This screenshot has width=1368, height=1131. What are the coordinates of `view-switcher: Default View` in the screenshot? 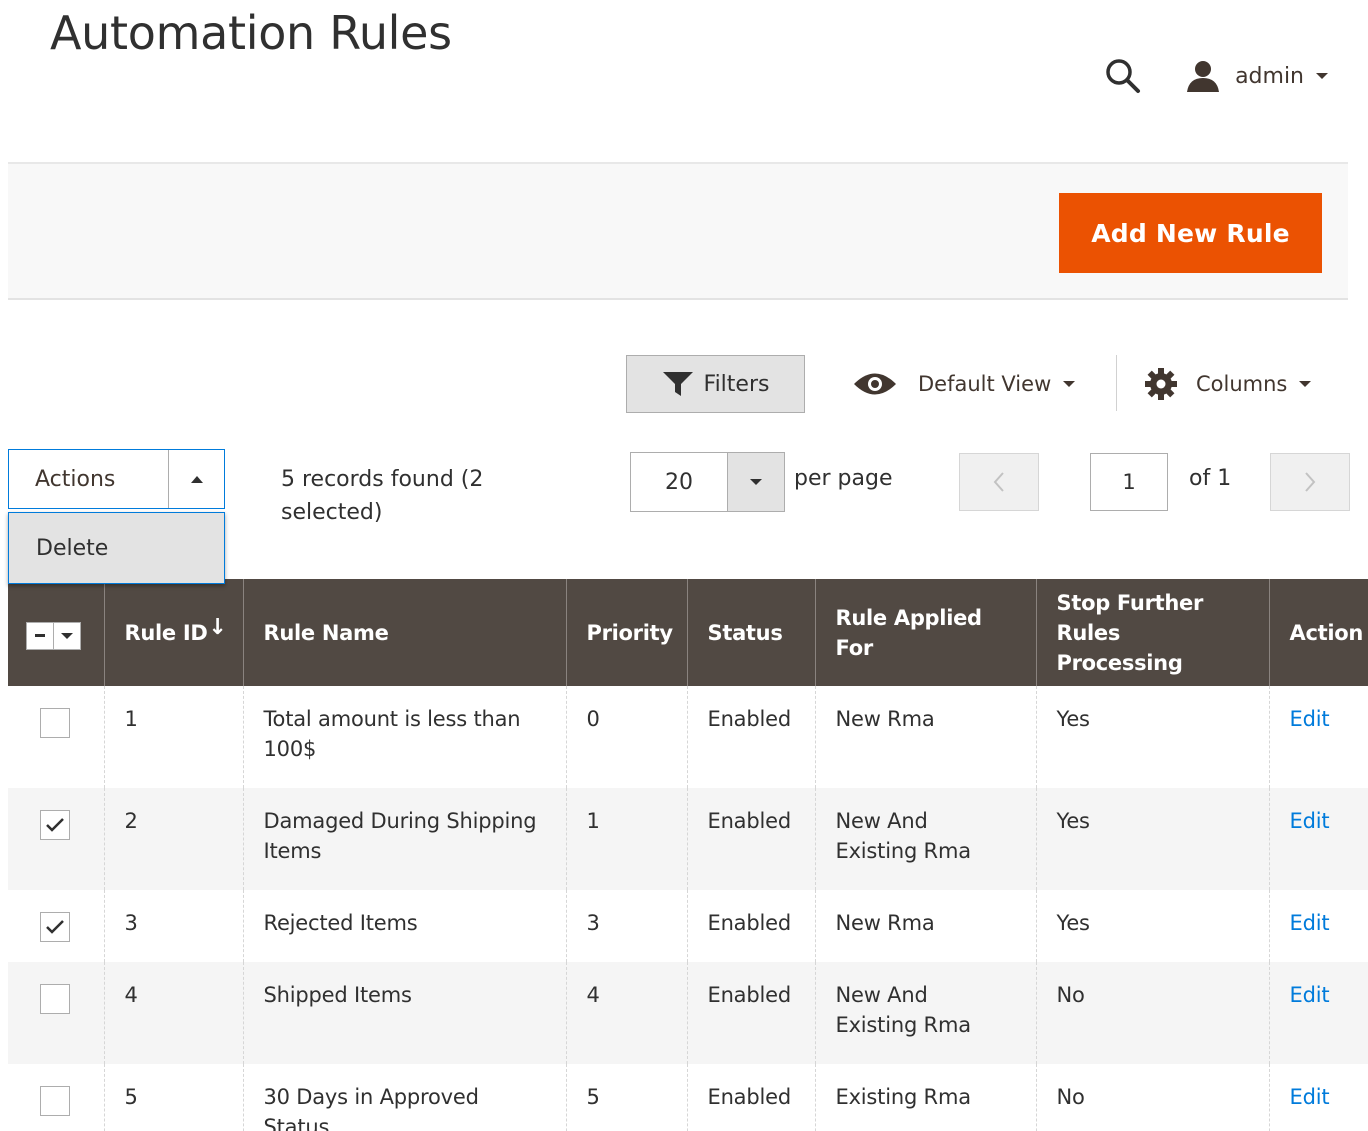 It's located at (964, 384).